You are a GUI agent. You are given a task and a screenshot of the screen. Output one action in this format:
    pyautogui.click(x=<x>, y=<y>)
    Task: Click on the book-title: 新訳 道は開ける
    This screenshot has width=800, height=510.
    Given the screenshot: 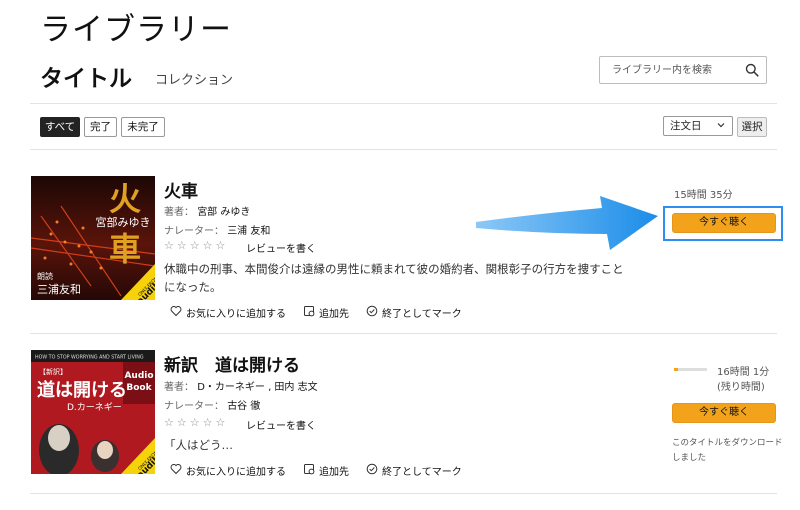 What is the action you would take?
    pyautogui.click(x=232, y=363)
    